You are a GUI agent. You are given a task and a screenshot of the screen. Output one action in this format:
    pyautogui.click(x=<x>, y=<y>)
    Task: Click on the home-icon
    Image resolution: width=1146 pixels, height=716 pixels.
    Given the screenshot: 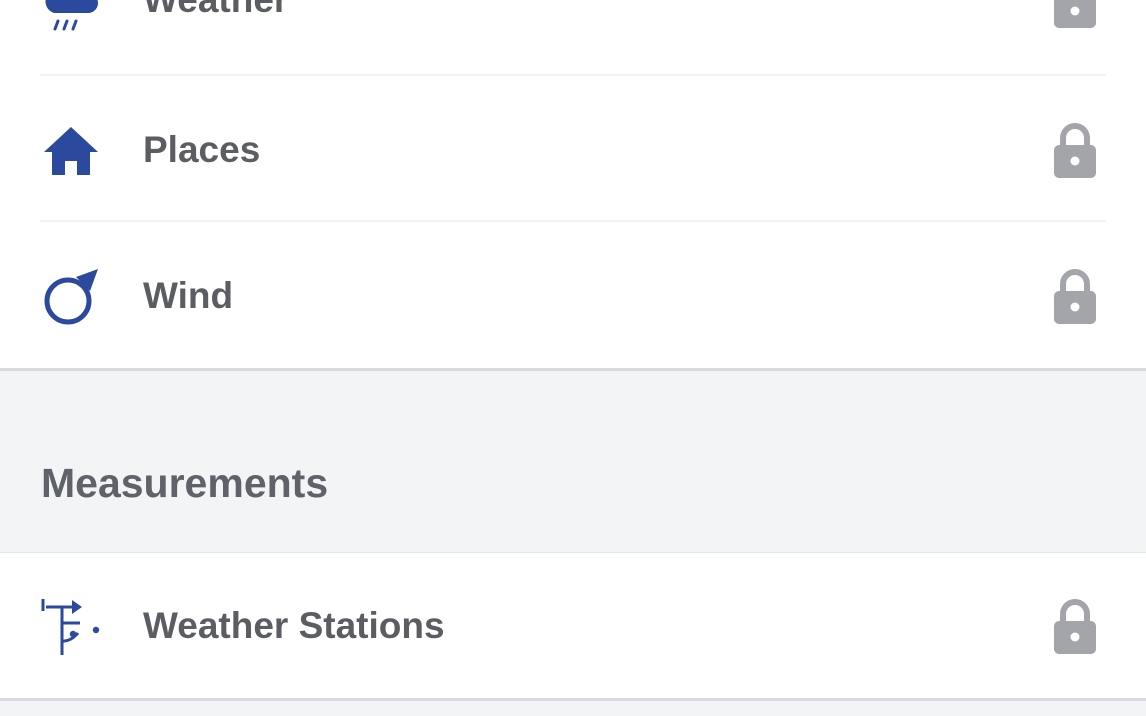 What is the action you would take?
    pyautogui.click(x=71, y=150)
    